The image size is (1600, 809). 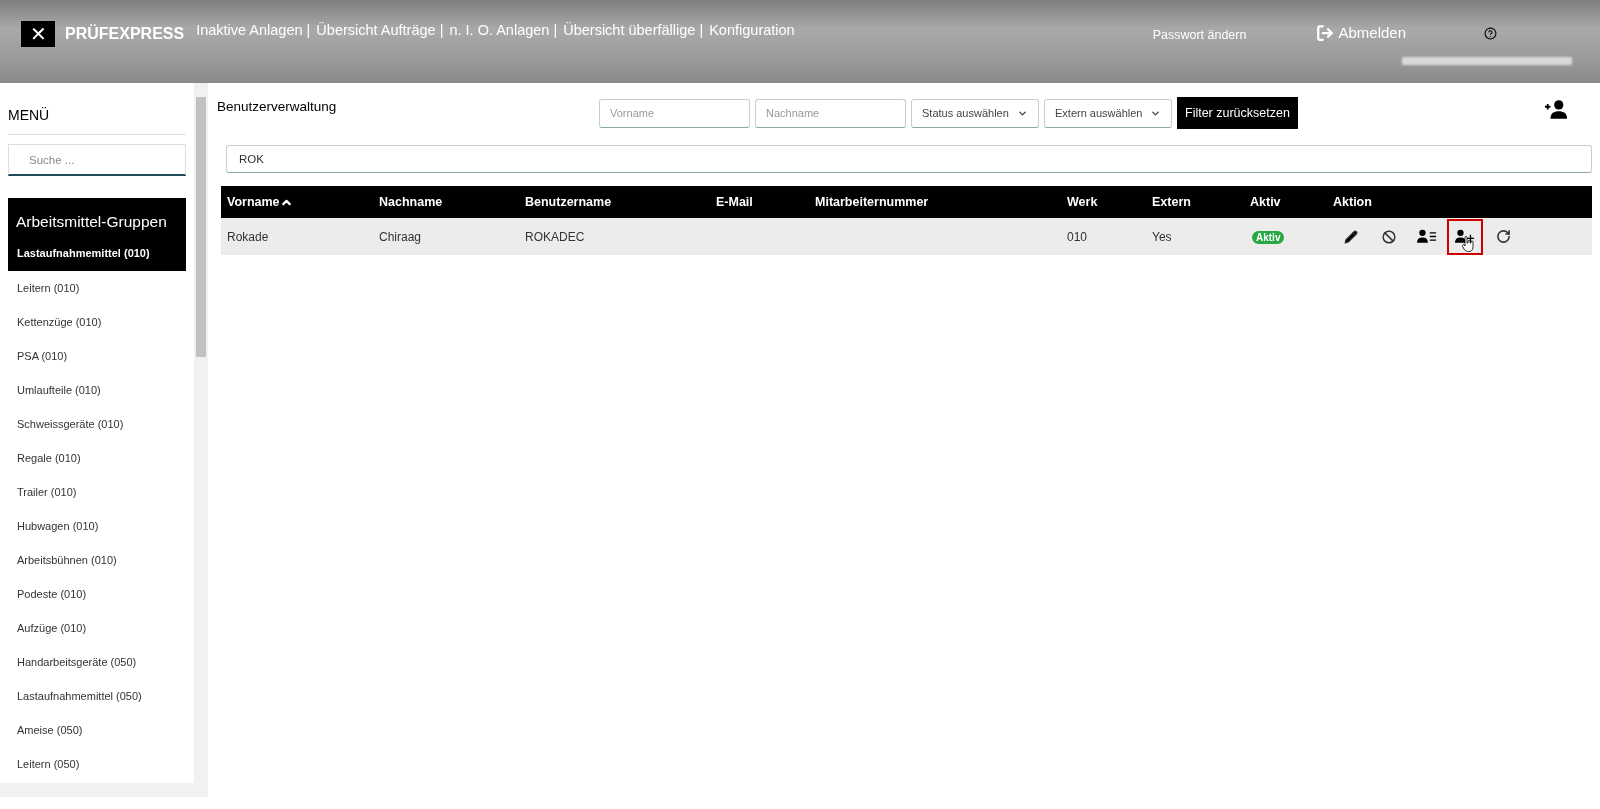 I want to click on sidebar-item: Lastaufnahmemittel (010), so click(x=97, y=254).